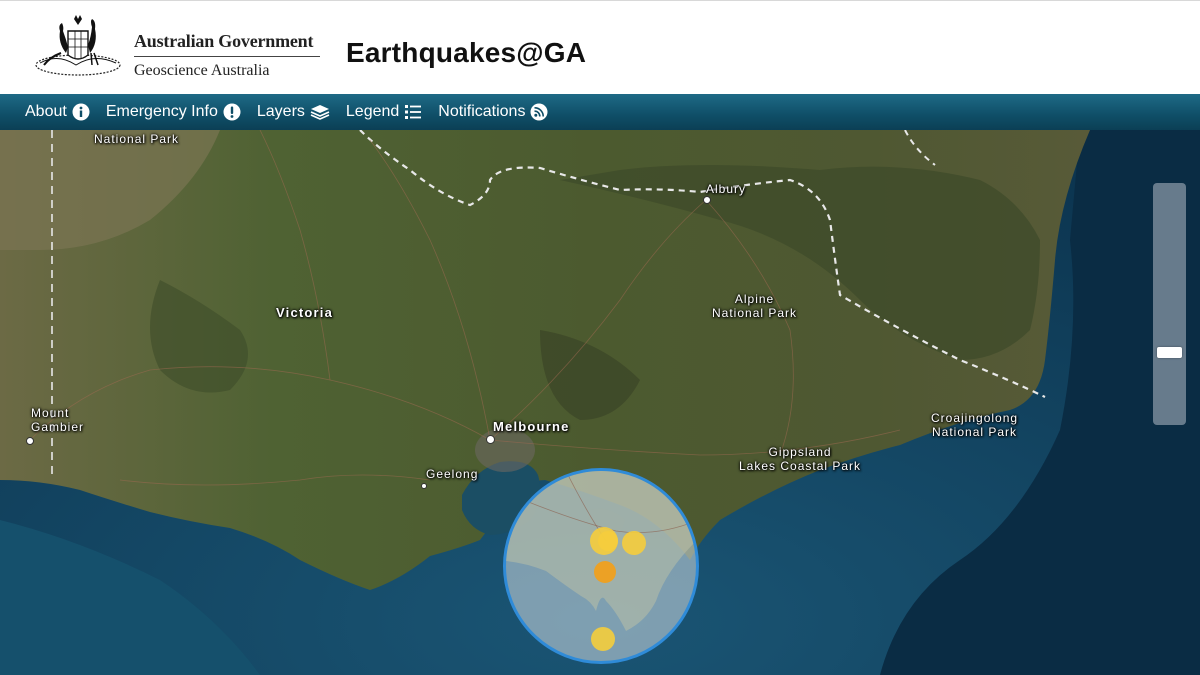  I want to click on geelong-marker, so click(424, 486).